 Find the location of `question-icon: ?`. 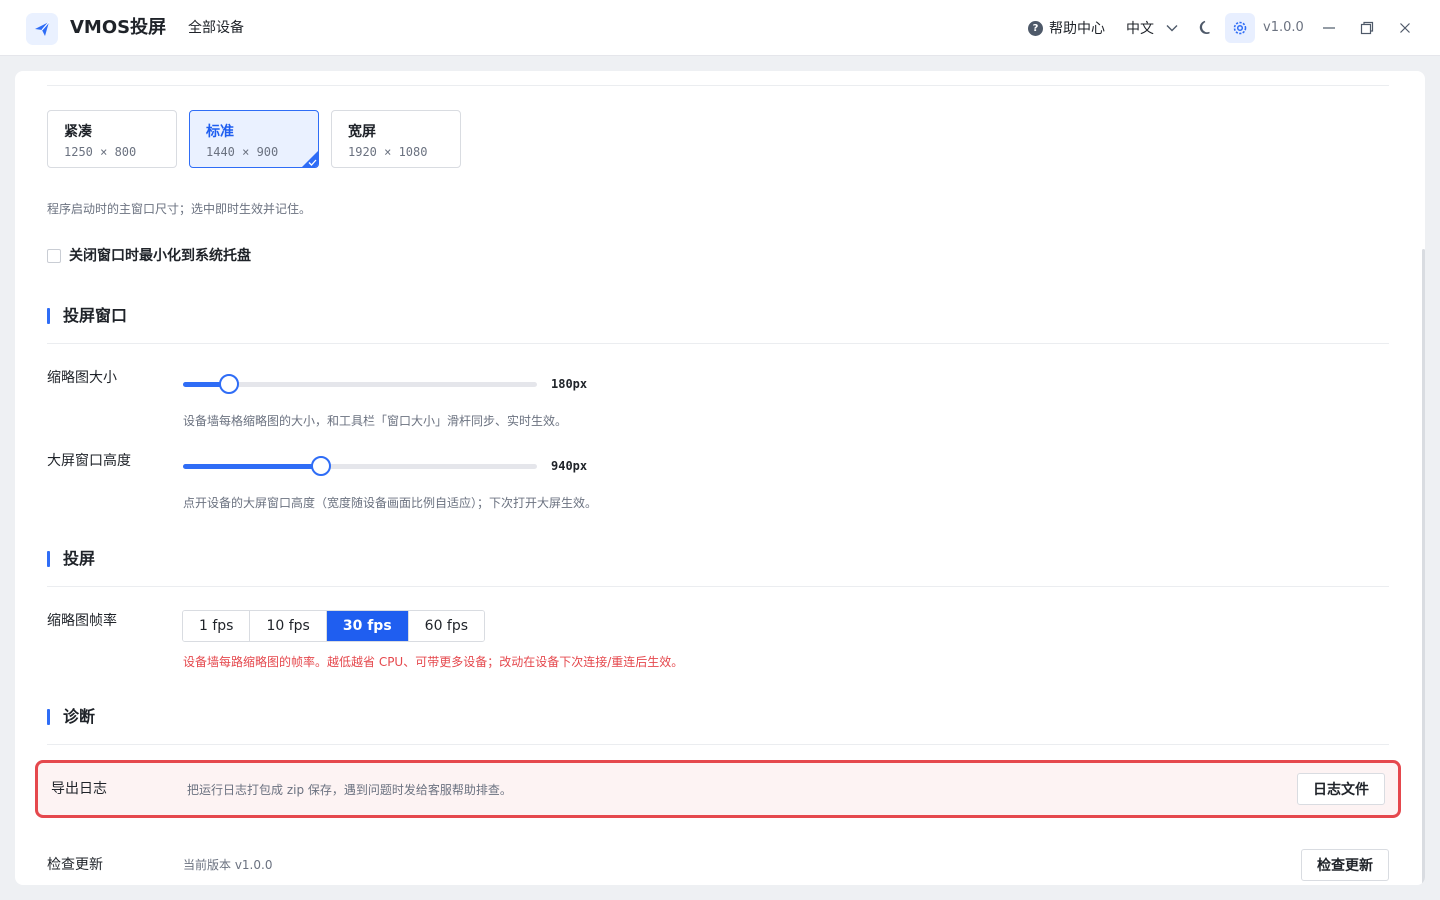

question-icon: ? is located at coordinates (1035, 28).